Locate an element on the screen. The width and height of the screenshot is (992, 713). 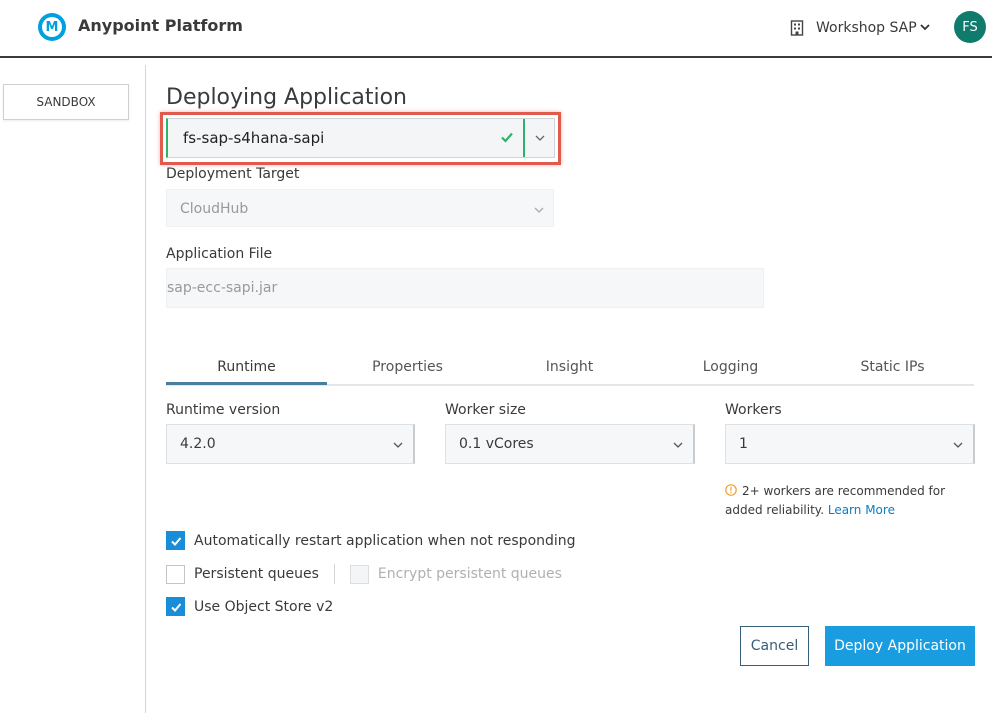
persistent-queues-checkbox is located at coordinates (175, 574).